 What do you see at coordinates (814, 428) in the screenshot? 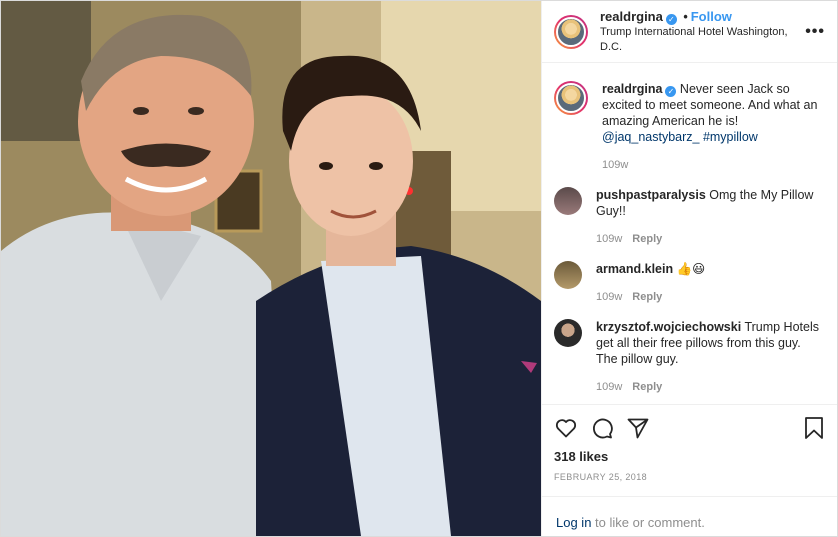
I see `bookmark-icon` at bounding box center [814, 428].